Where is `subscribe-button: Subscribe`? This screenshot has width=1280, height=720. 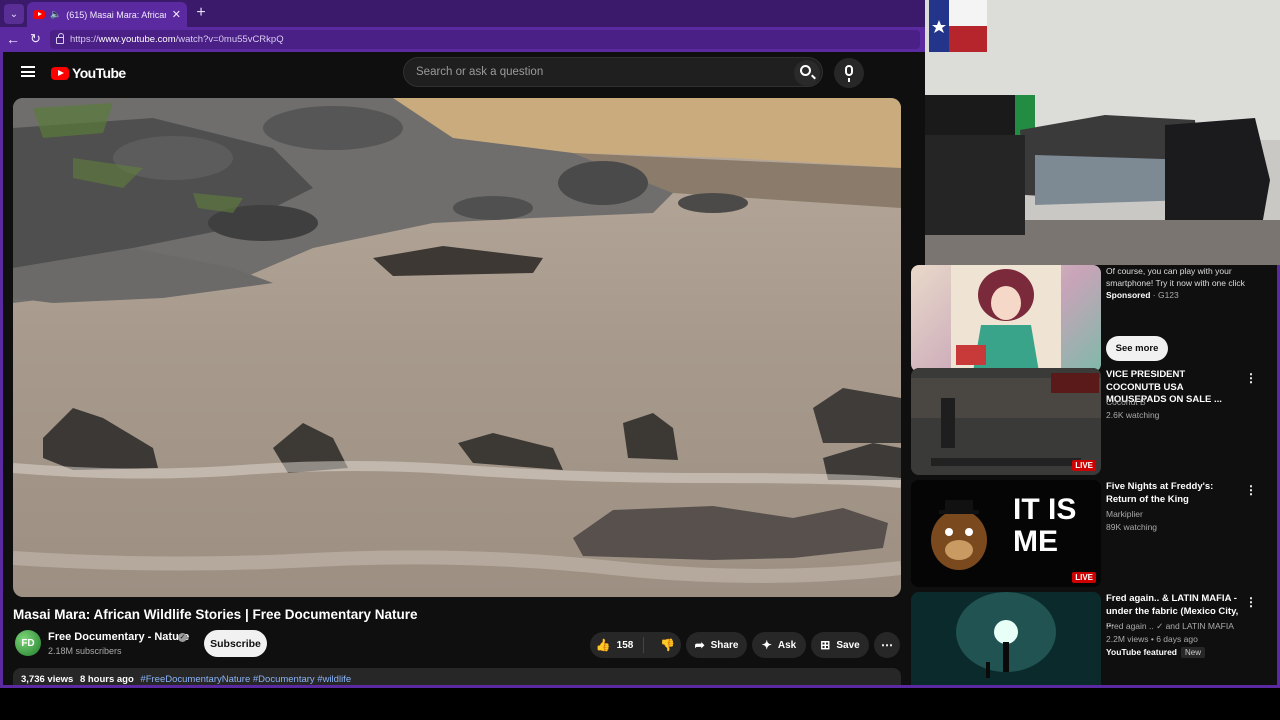 subscribe-button: Subscribe is located at coordinates (235, 643).